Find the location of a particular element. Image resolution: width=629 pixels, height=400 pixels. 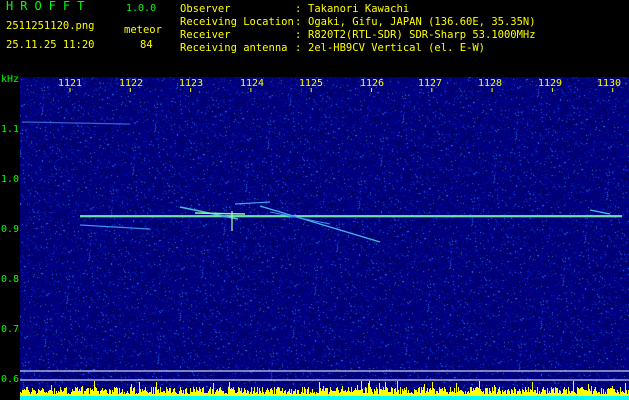

y-axis-unit: kHz is located at coordinates (10, 79).